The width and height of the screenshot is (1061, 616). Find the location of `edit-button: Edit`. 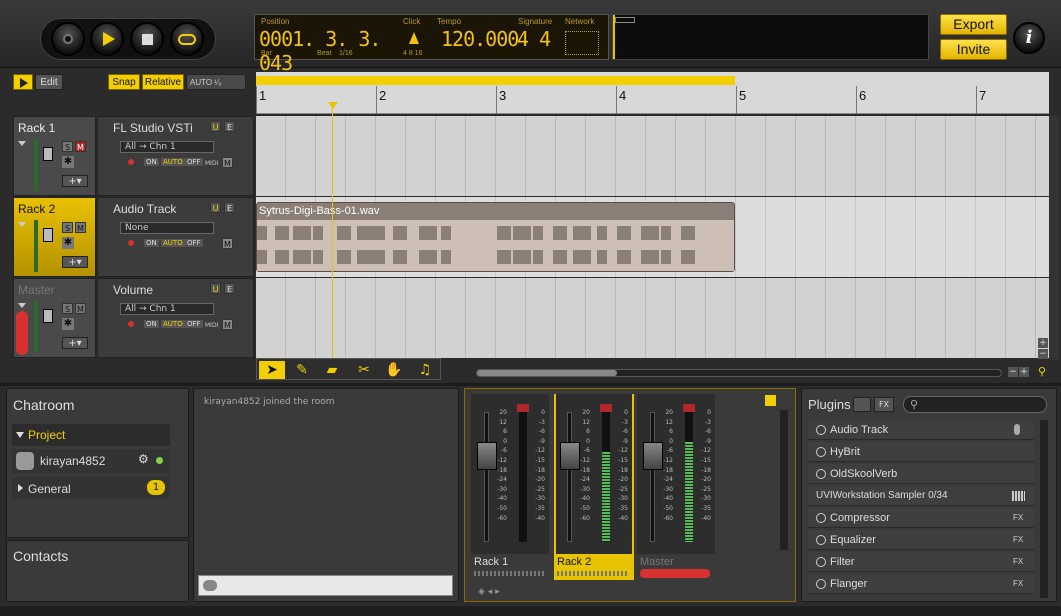

edit-button: Edit is located at coordinates (49, 82).